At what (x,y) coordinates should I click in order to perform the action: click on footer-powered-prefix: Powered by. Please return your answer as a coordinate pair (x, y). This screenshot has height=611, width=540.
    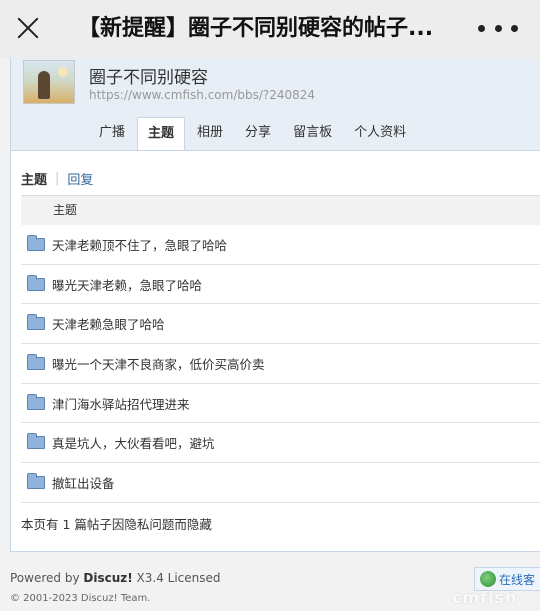
    Looking at the image, I should click on (47, 578).